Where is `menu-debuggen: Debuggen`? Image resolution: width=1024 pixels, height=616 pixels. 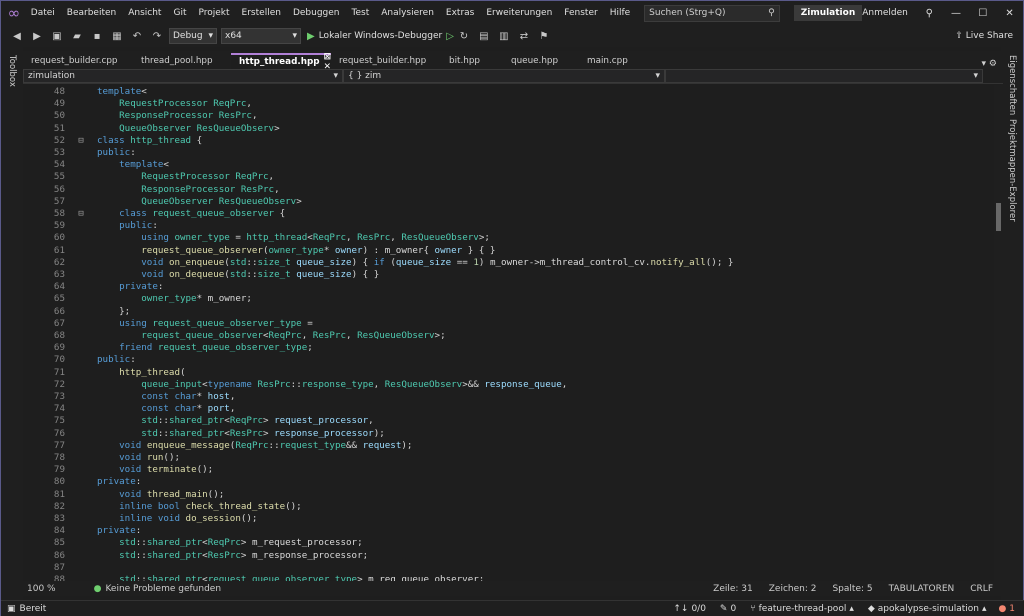
menu-debuggen: Debuggen is located at coordinates (316, 13).